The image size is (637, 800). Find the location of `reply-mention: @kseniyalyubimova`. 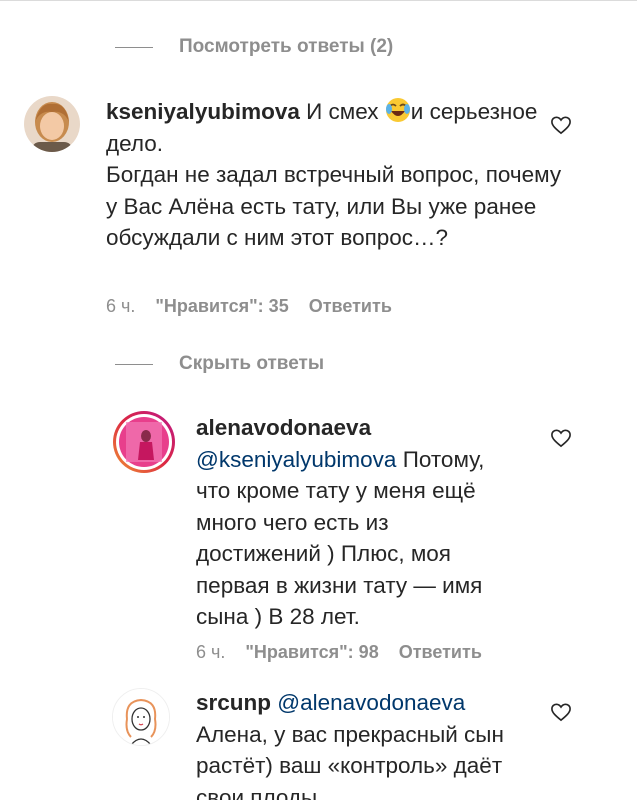

reply-mention: @kseniyalyubimova is located at coordinates (296, 459).